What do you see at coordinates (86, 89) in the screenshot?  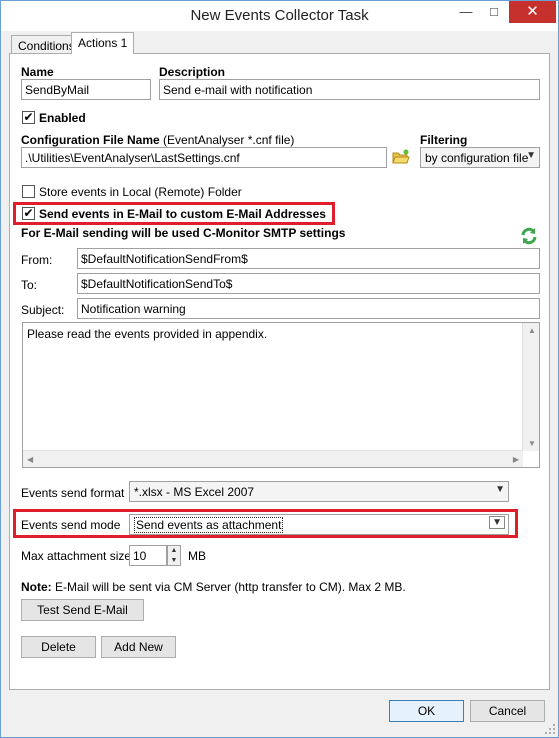 I see `name-input: SendByMail` at bounding box center [86, 89].